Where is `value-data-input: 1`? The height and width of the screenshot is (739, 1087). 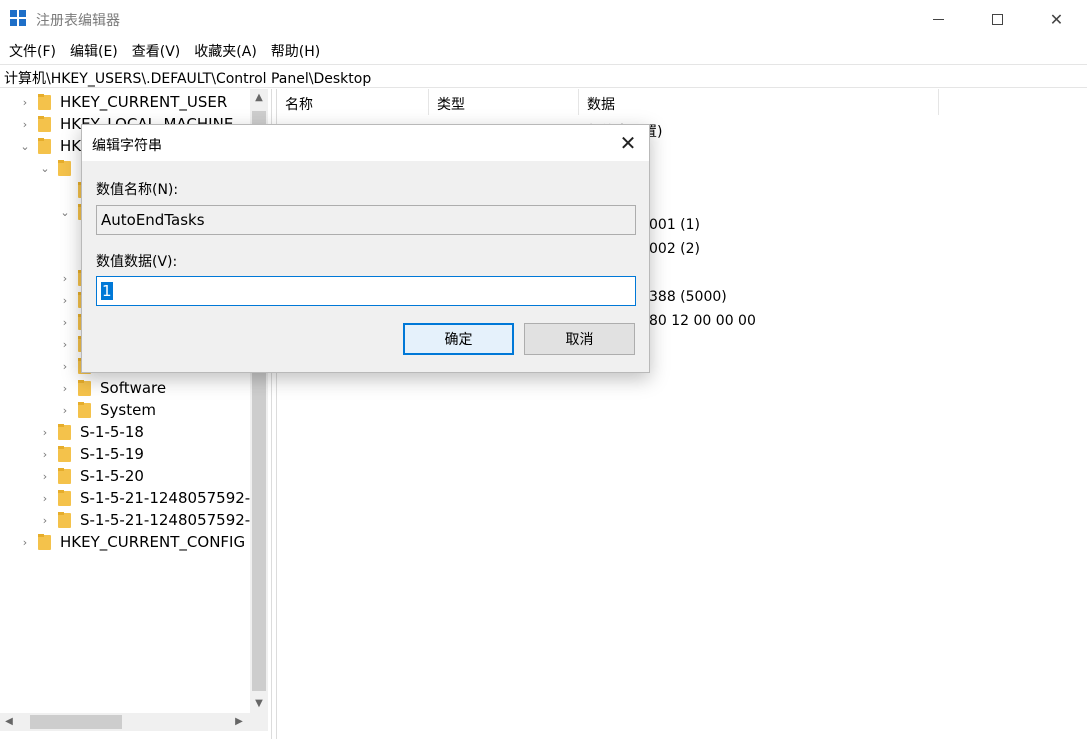
value-data-input: 1 is located at coordinates (366, 291).